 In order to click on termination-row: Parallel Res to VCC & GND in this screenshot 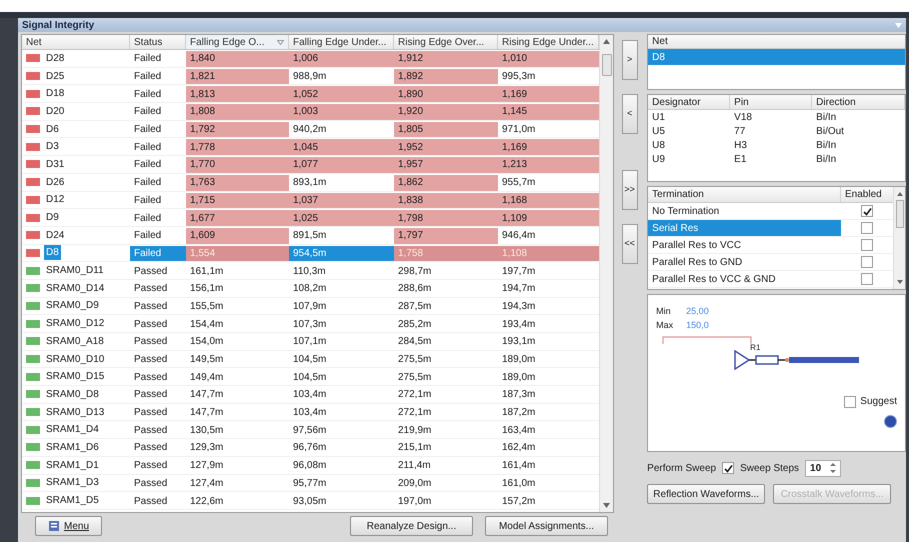, I will do `click(770, 279)`.